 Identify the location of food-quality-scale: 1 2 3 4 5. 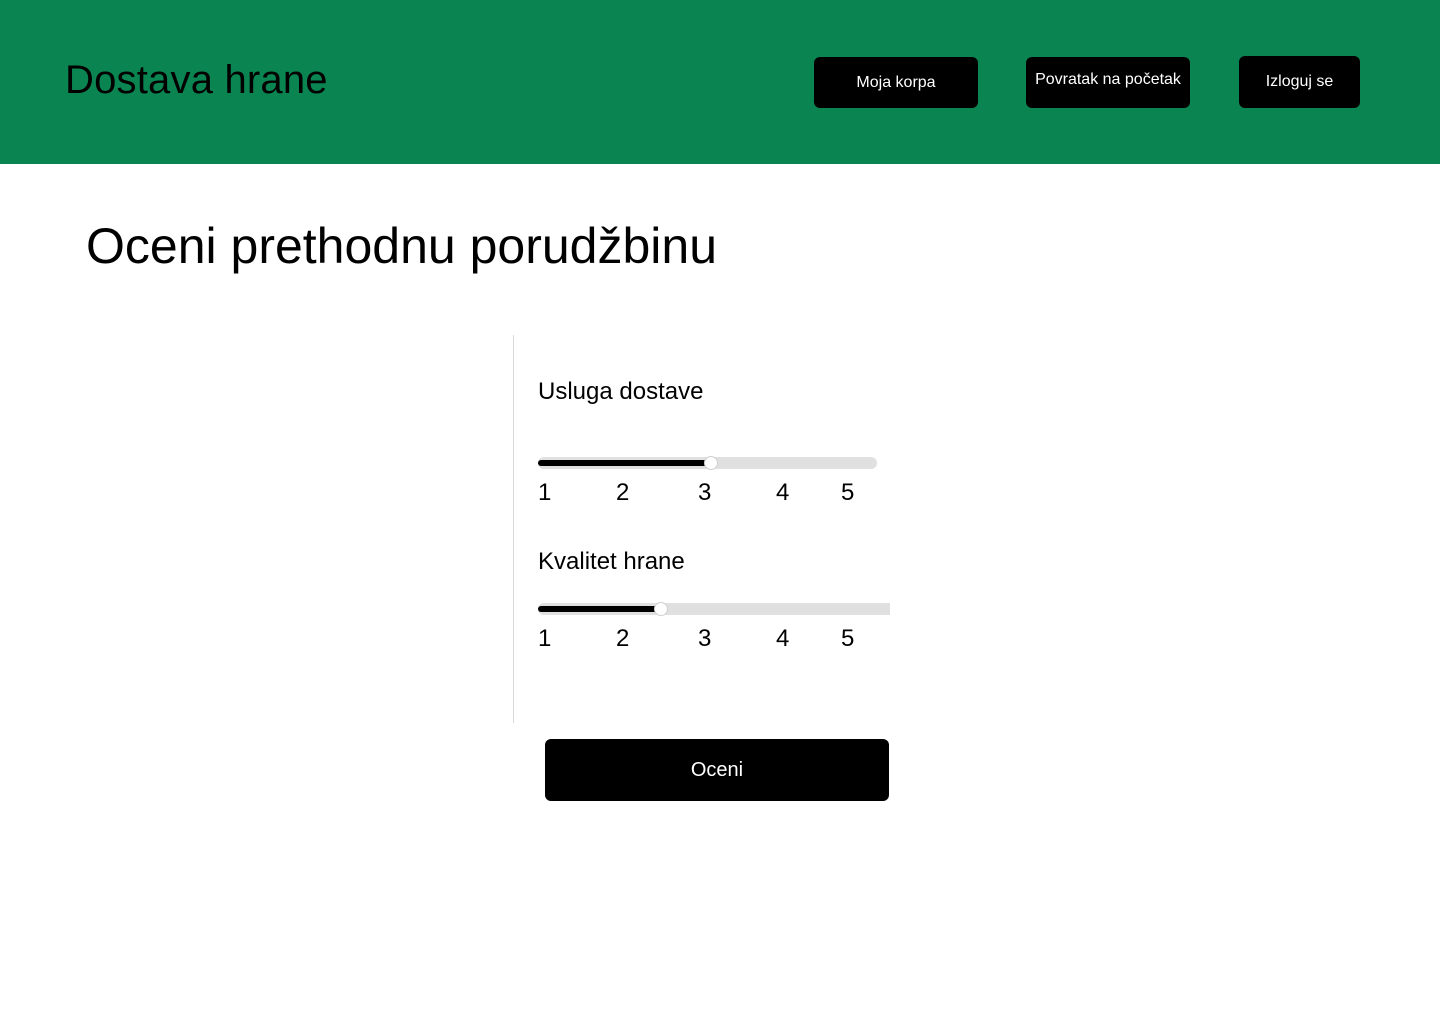
(703, 639).